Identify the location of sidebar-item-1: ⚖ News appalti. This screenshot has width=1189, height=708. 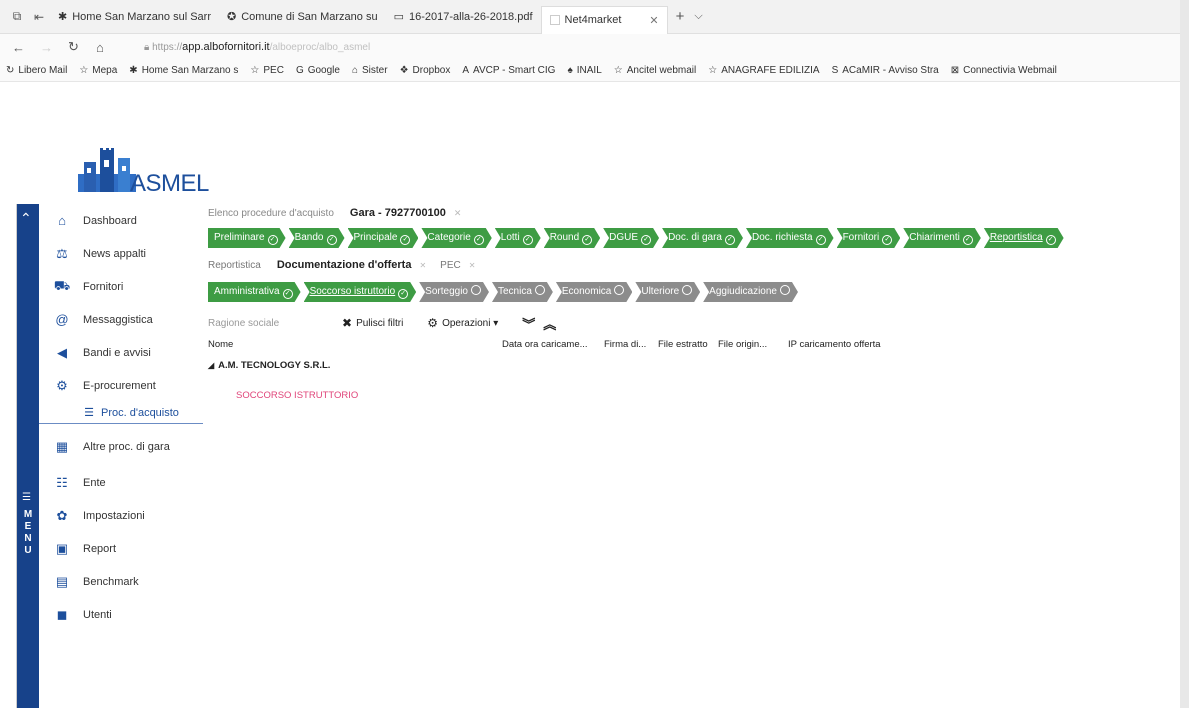
(121, 253).